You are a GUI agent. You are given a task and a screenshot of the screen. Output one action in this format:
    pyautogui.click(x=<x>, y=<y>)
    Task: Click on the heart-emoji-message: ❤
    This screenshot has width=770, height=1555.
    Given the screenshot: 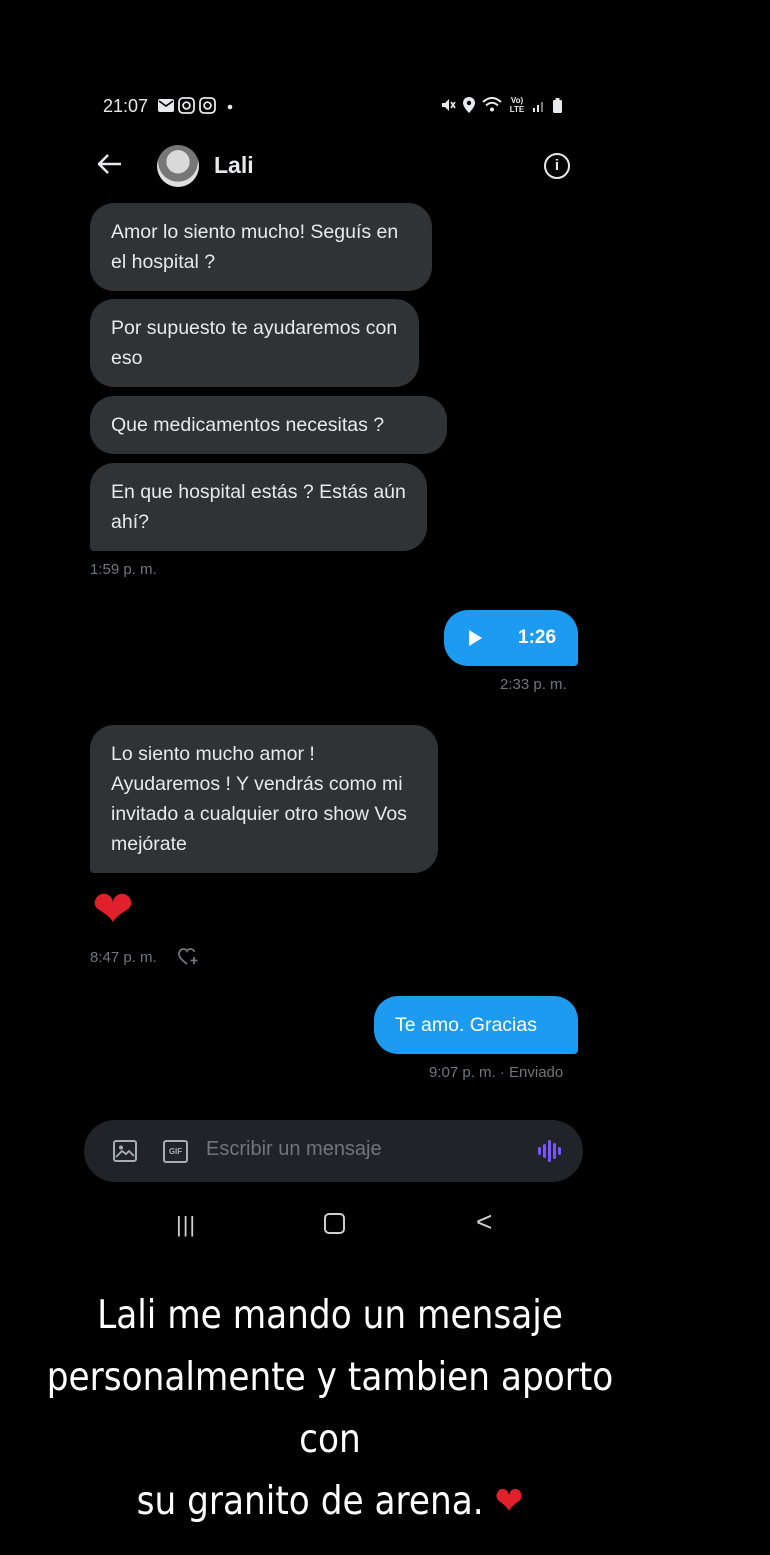 What is the action you would take?
    pyautogui.click(x=113, y=909)
    